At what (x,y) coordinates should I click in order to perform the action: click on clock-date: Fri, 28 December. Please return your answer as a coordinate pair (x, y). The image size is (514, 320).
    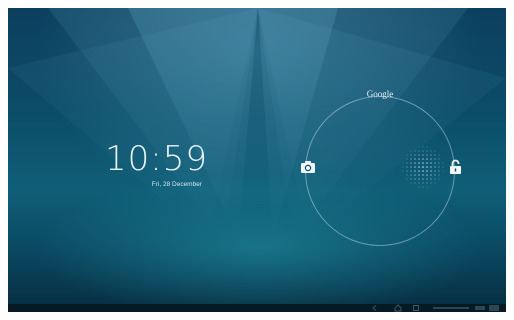
    Looking at the image, I should click on (176, 184).